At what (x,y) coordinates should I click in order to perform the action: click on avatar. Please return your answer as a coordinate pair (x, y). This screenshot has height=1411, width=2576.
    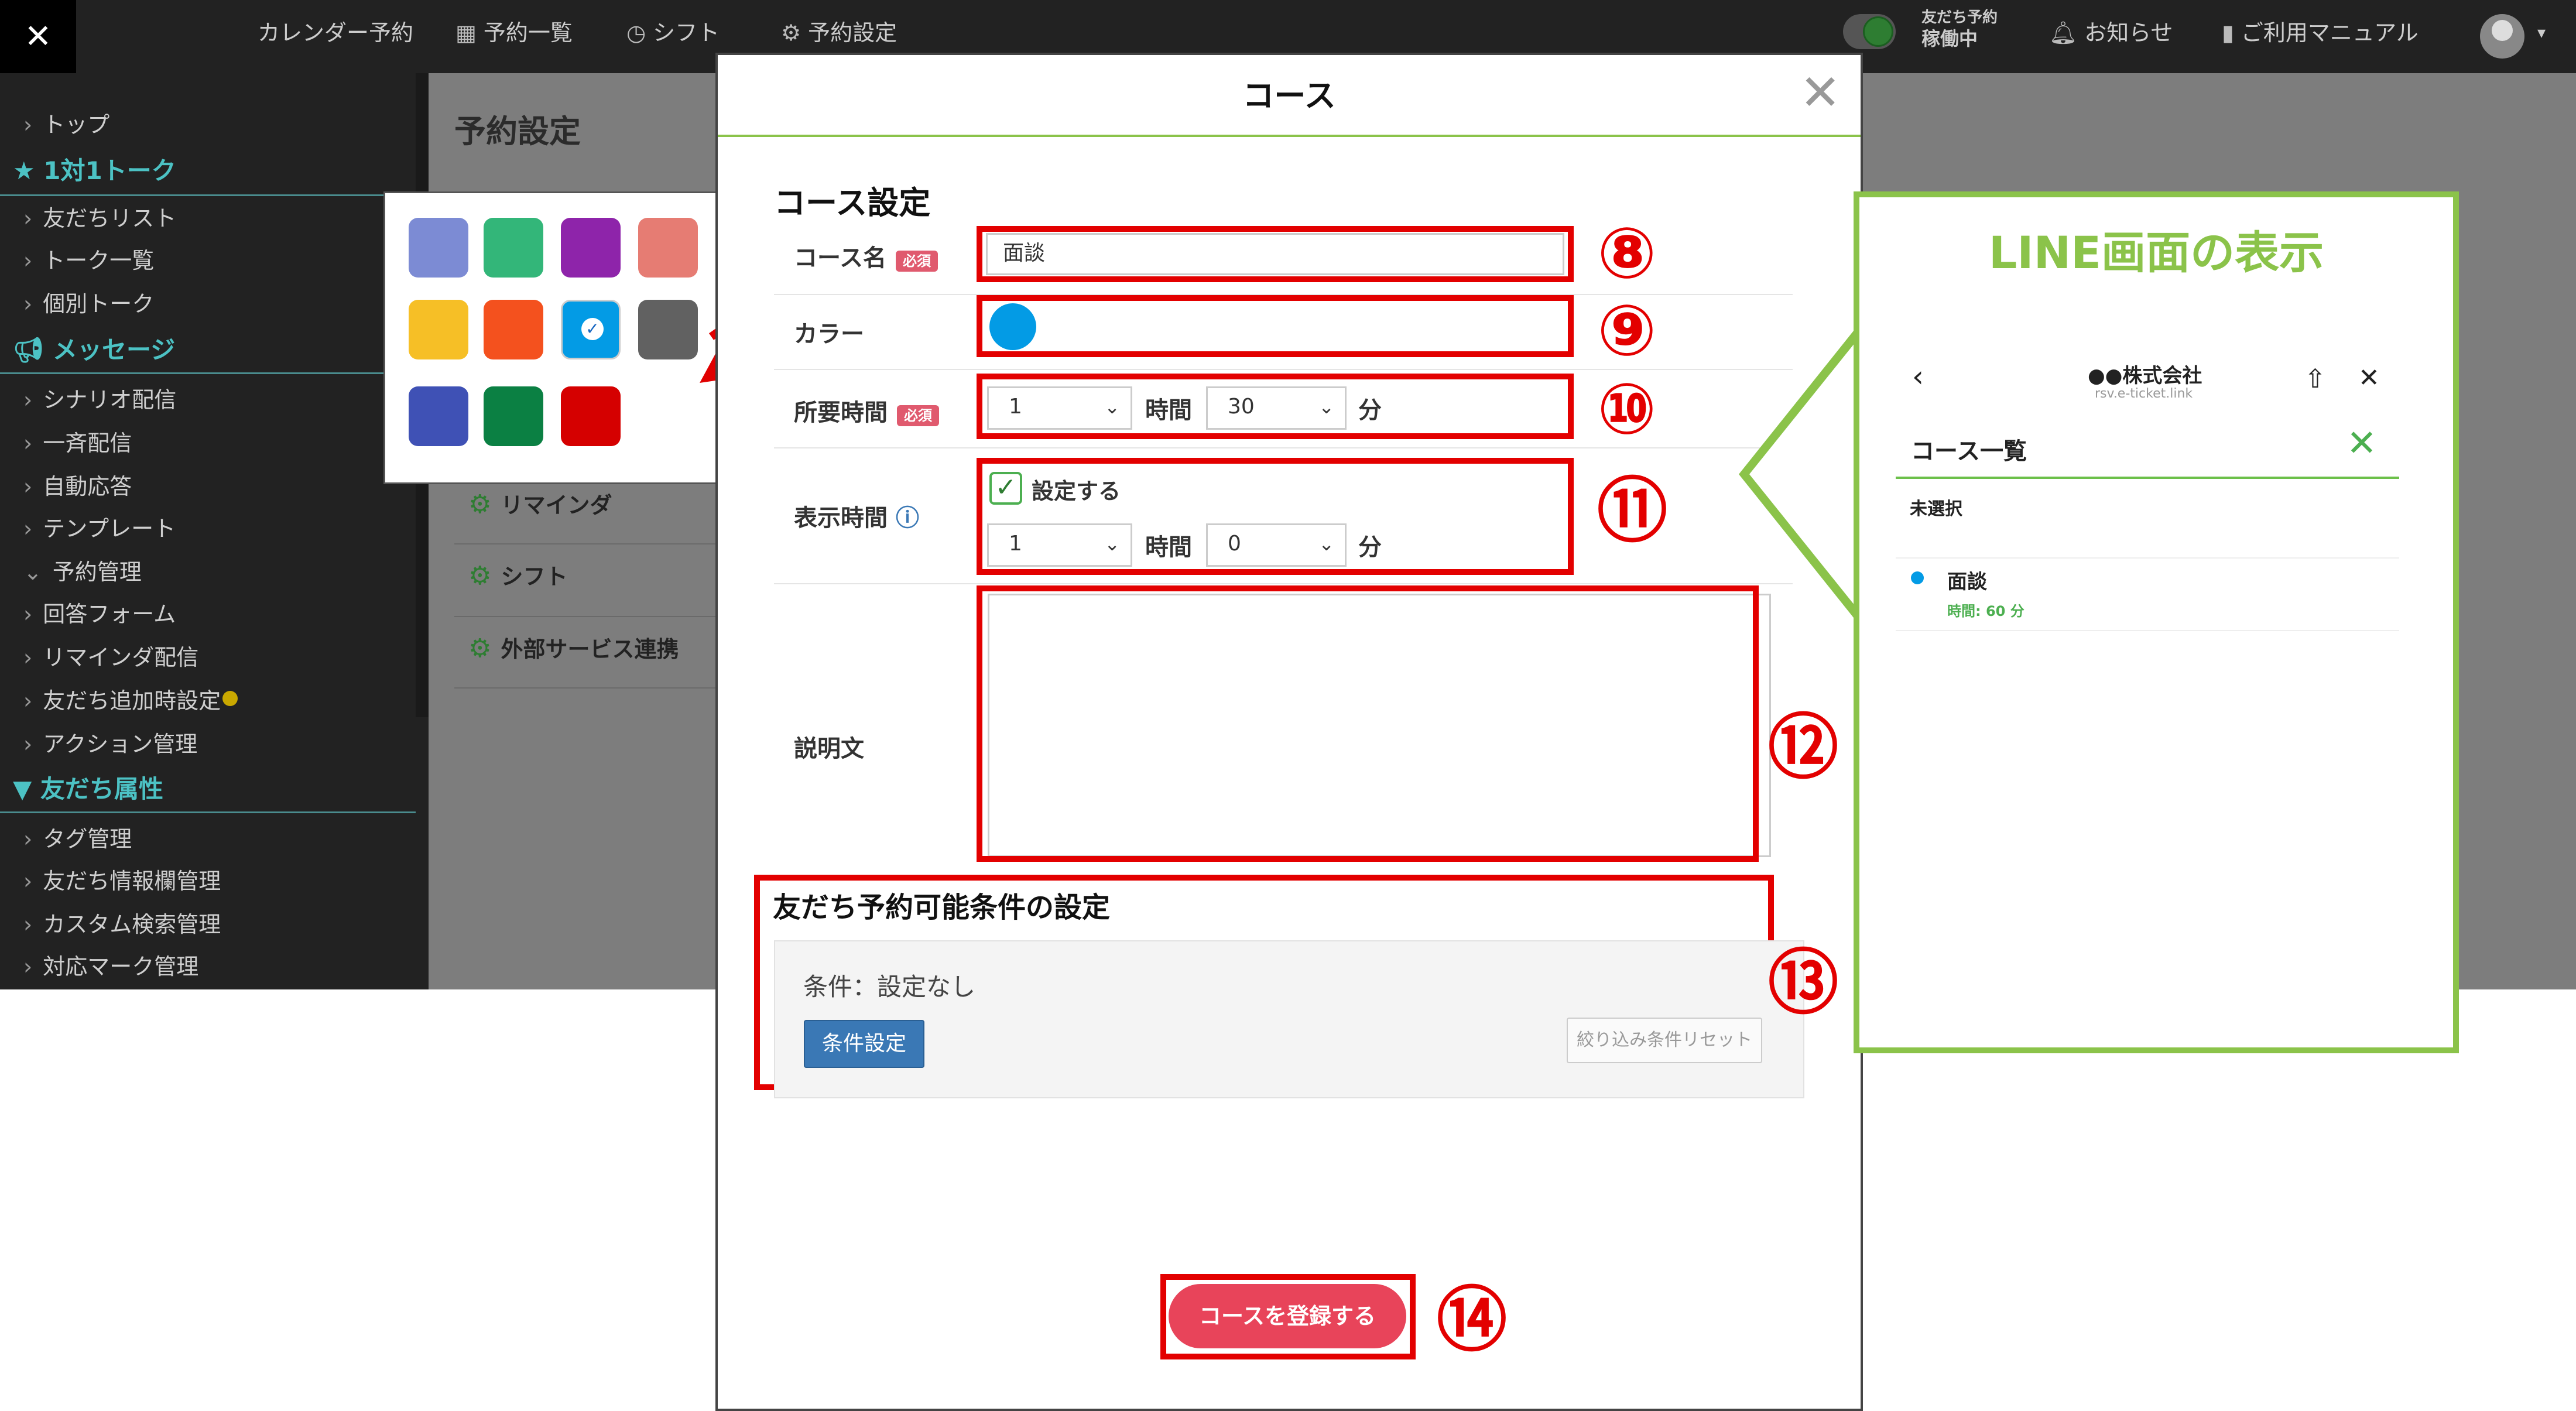
    Looking at the image, I should click on (2502, 37).